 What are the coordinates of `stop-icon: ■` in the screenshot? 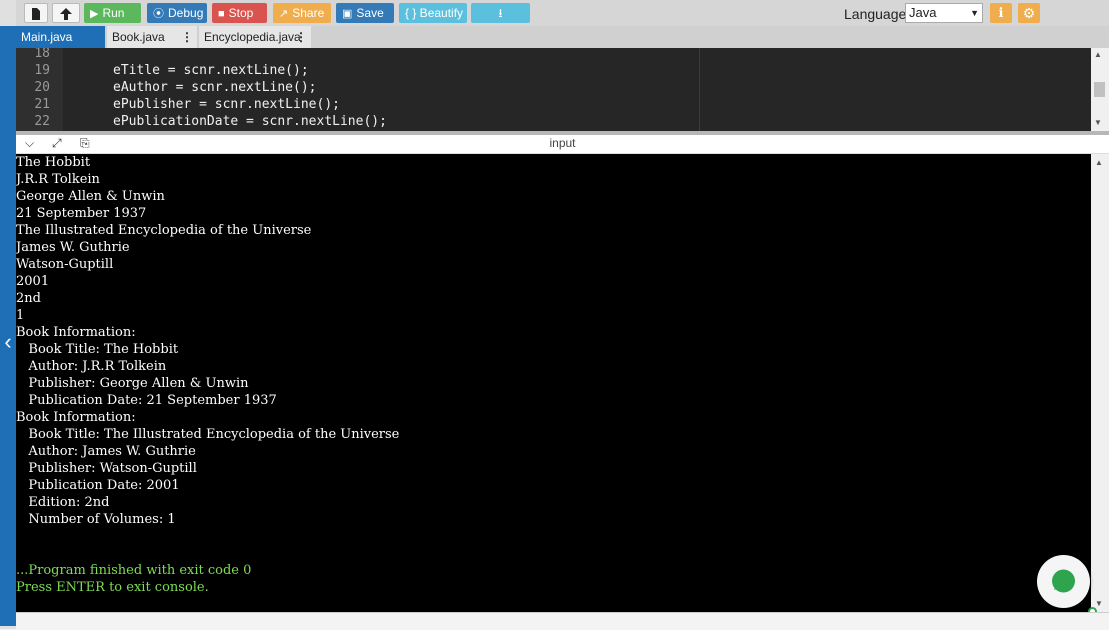 It's located at (221, 14).